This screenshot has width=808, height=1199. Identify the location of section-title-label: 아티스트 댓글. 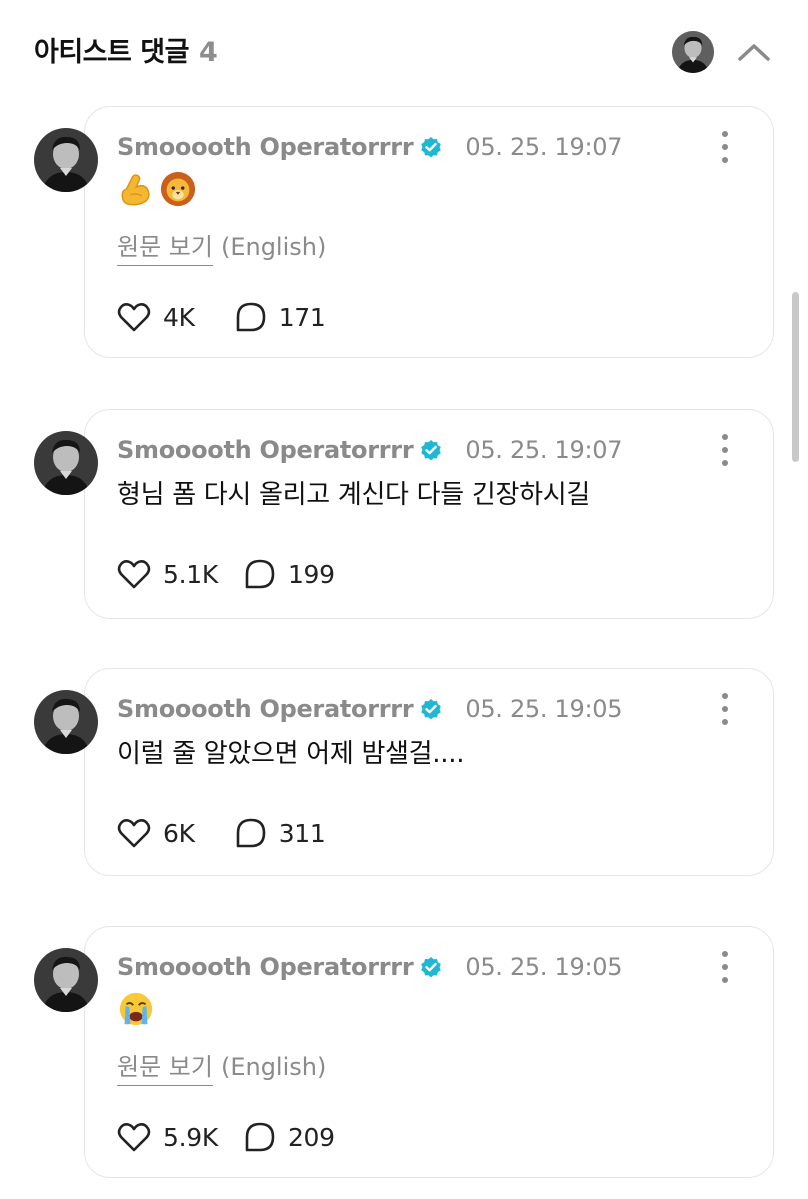
(111, 52).